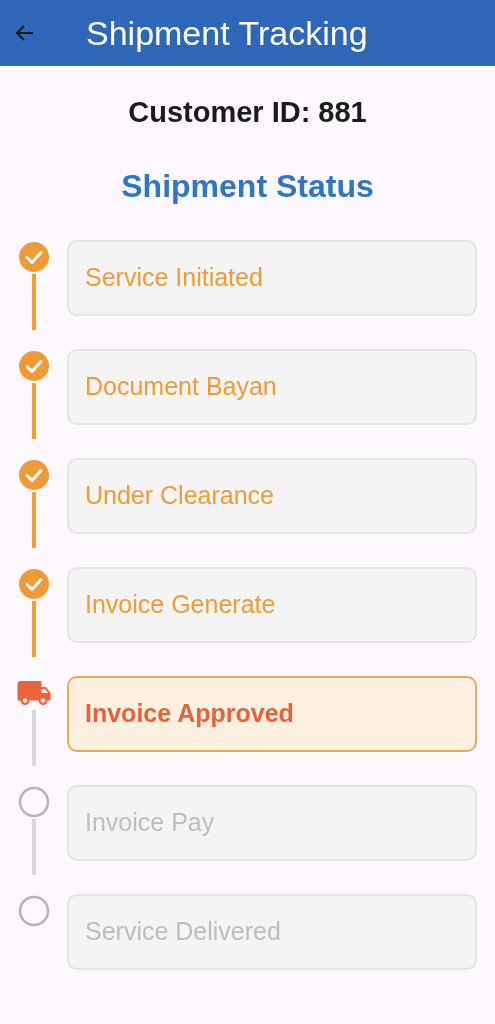  What do you see at coordinates (227, 33) in the screenshot?
I see `app-bar-title: Shipment Tracking` at bounding box center [227, 33].